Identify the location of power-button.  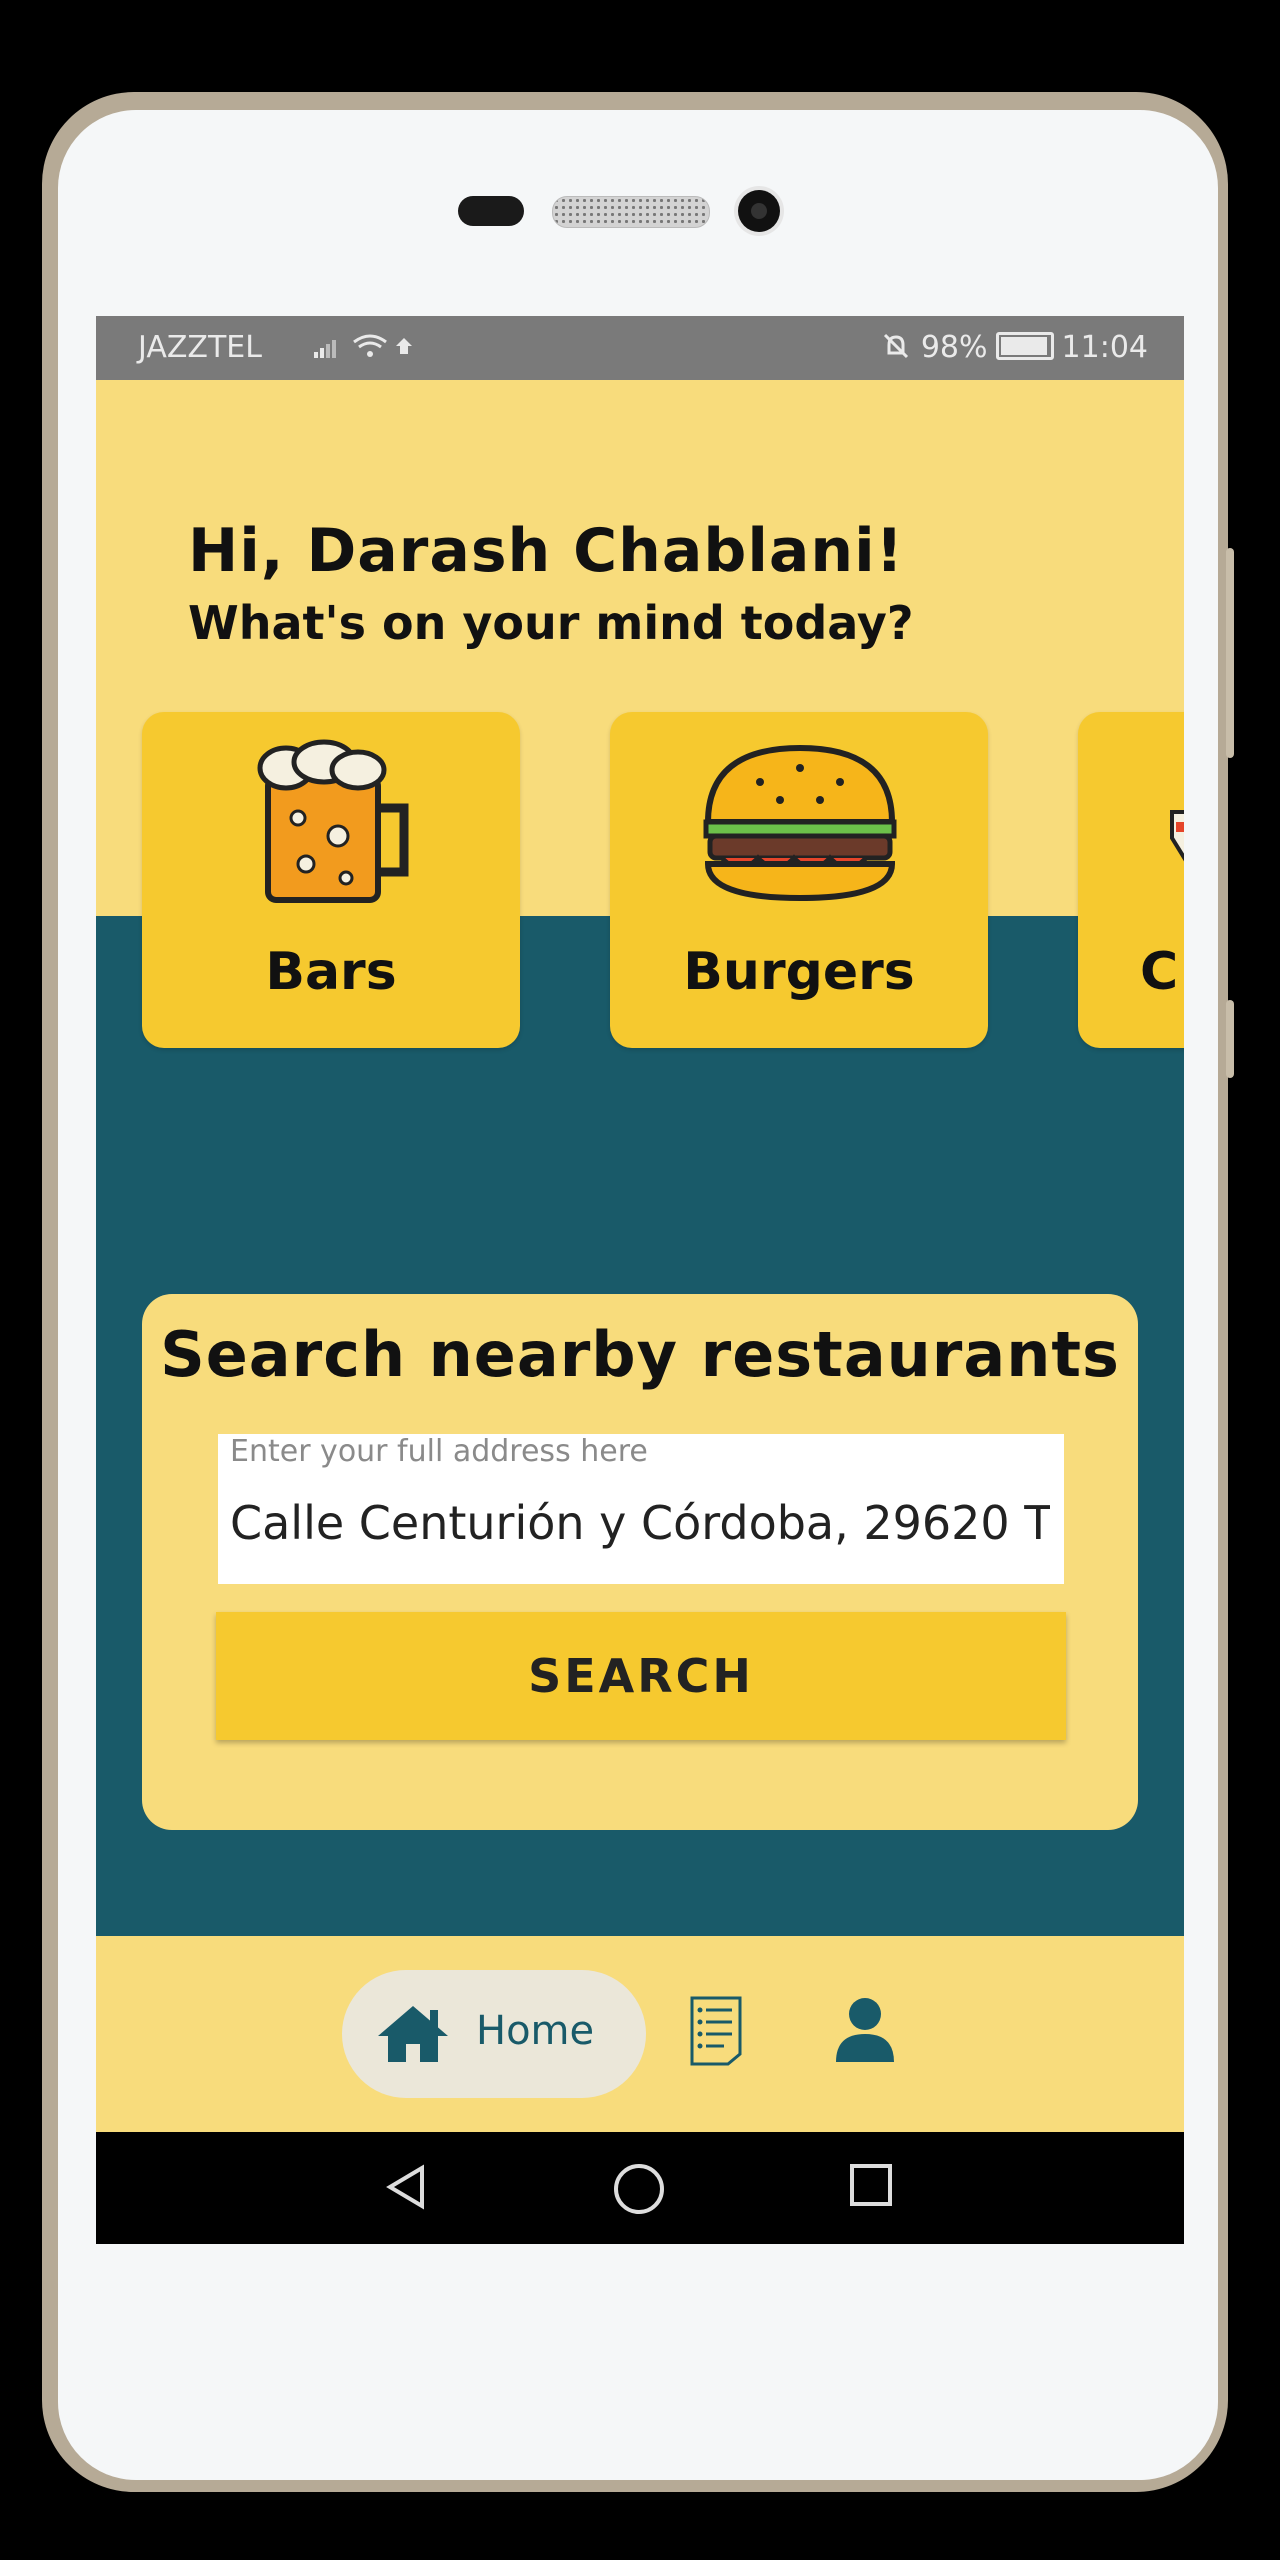
(1230, 1039).